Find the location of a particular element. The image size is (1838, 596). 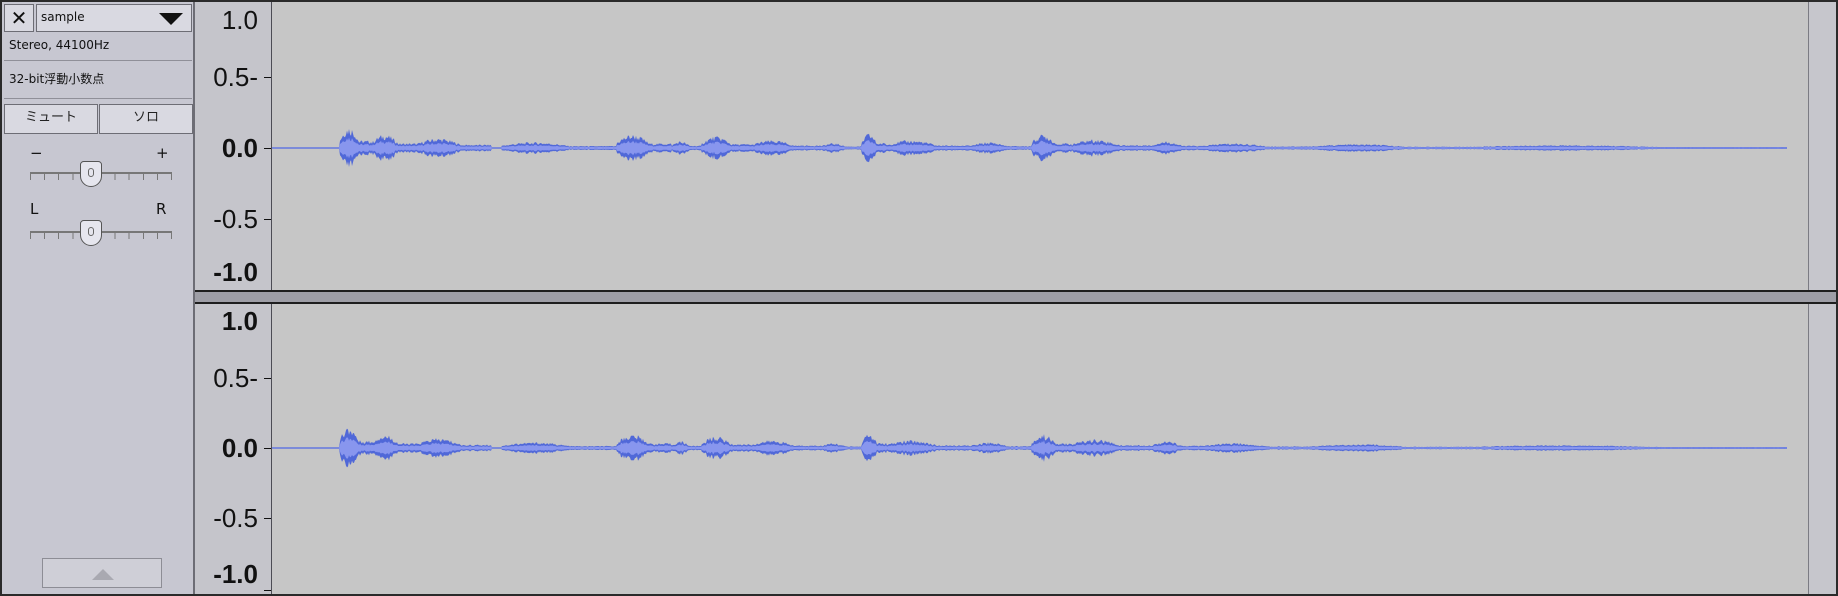

waveform-right is located at coordinates (1029, 448).